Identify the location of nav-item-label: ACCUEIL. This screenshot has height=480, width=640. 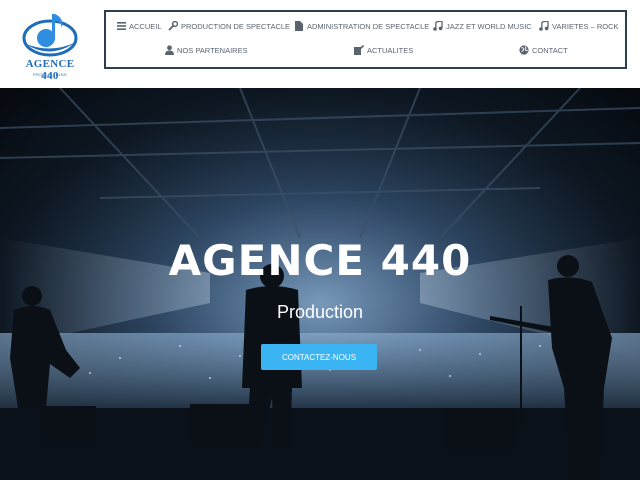
(145, 26).